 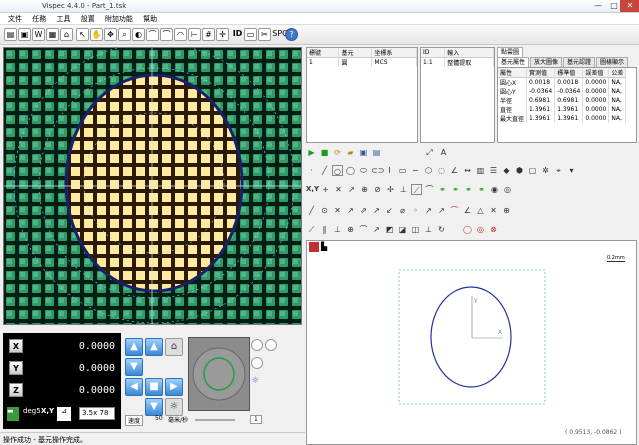 I want to click on table-row: 圓心Y -0.0364 -0.0364 0.0000 NA,, so click(x=562, y=91).